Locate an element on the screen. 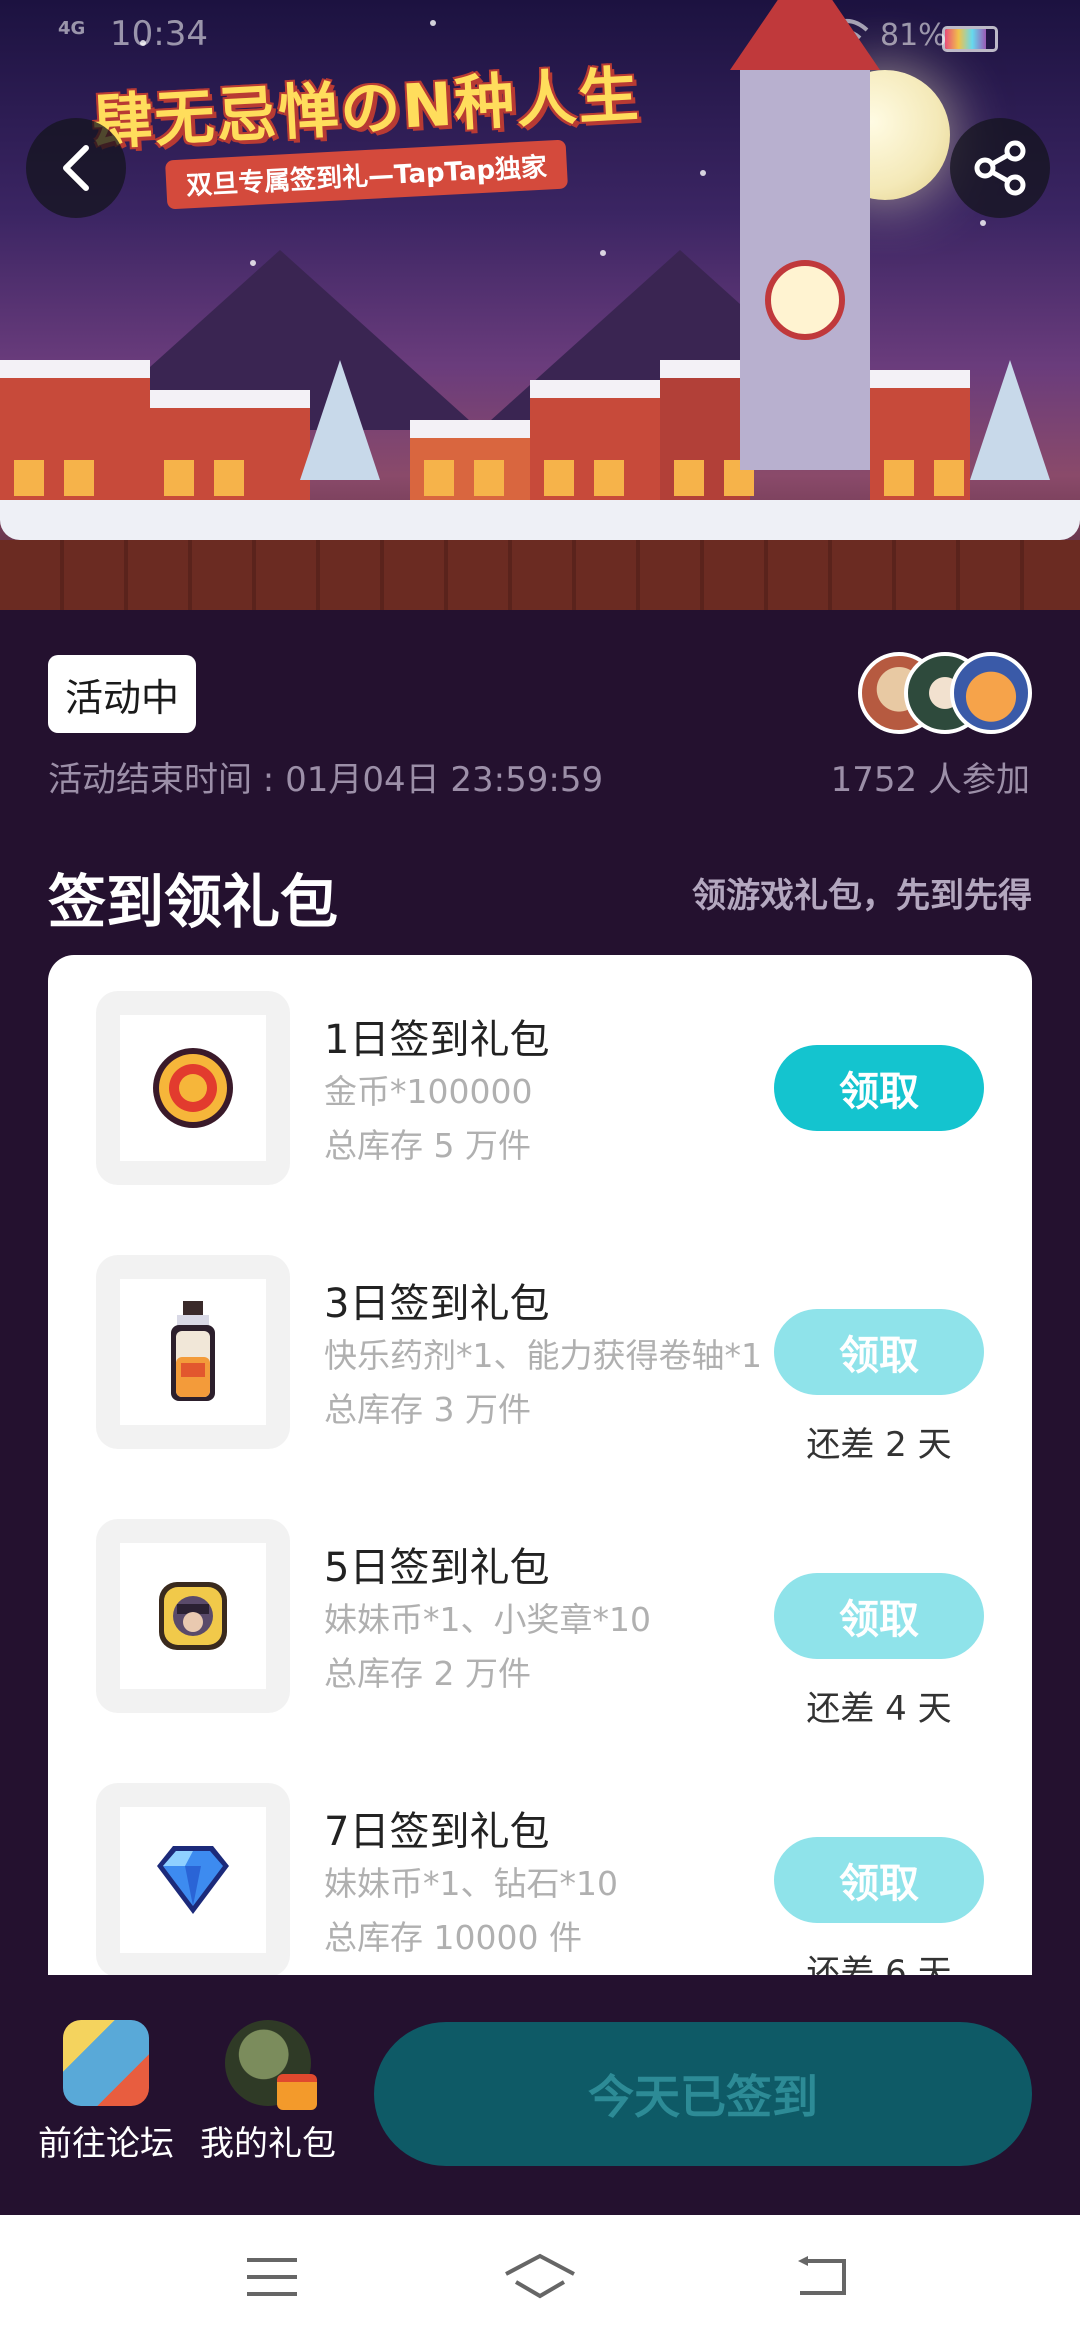 This screenshot has height=2340, width=1080. back-button is located at coordinates (76, 168).